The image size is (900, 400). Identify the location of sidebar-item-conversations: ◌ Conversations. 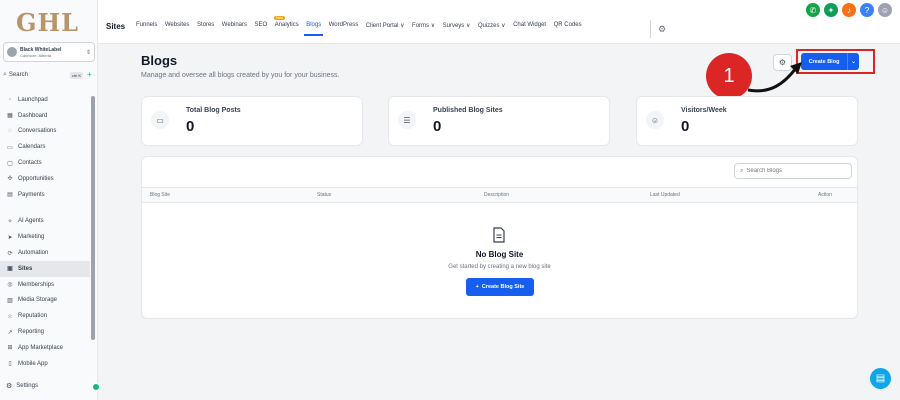
(45, 132).